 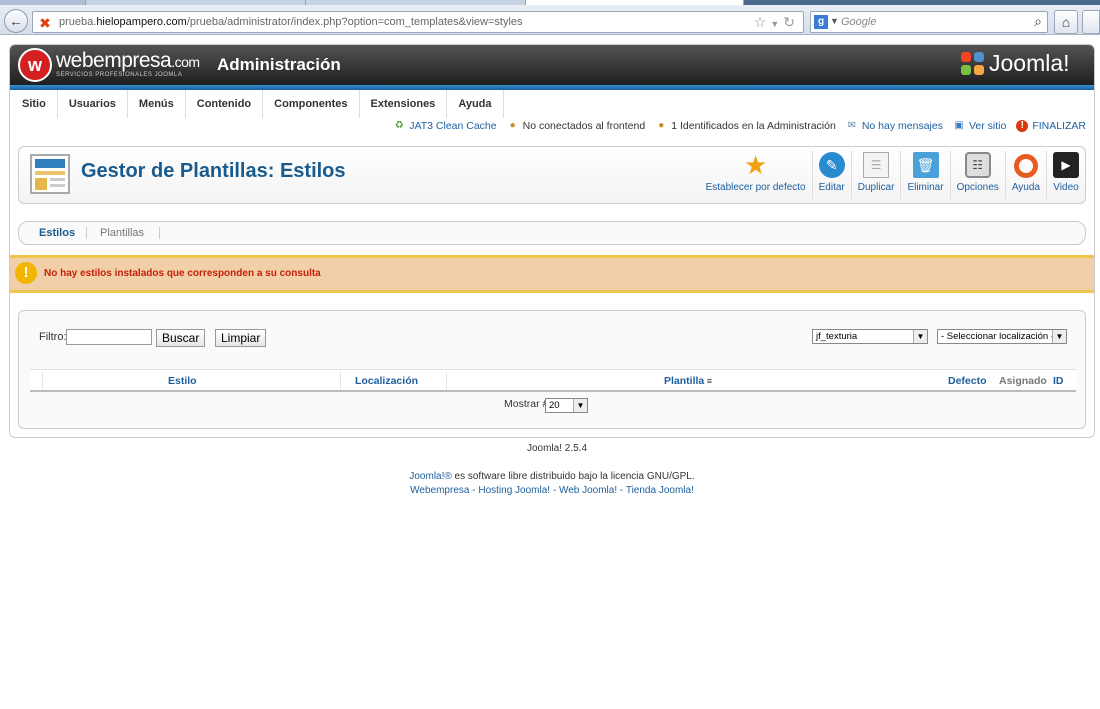 What do you see at coordinates (852, 125) in the screenshot?
I see `envelope-icon: ✉` at bounding box center [852, 125].